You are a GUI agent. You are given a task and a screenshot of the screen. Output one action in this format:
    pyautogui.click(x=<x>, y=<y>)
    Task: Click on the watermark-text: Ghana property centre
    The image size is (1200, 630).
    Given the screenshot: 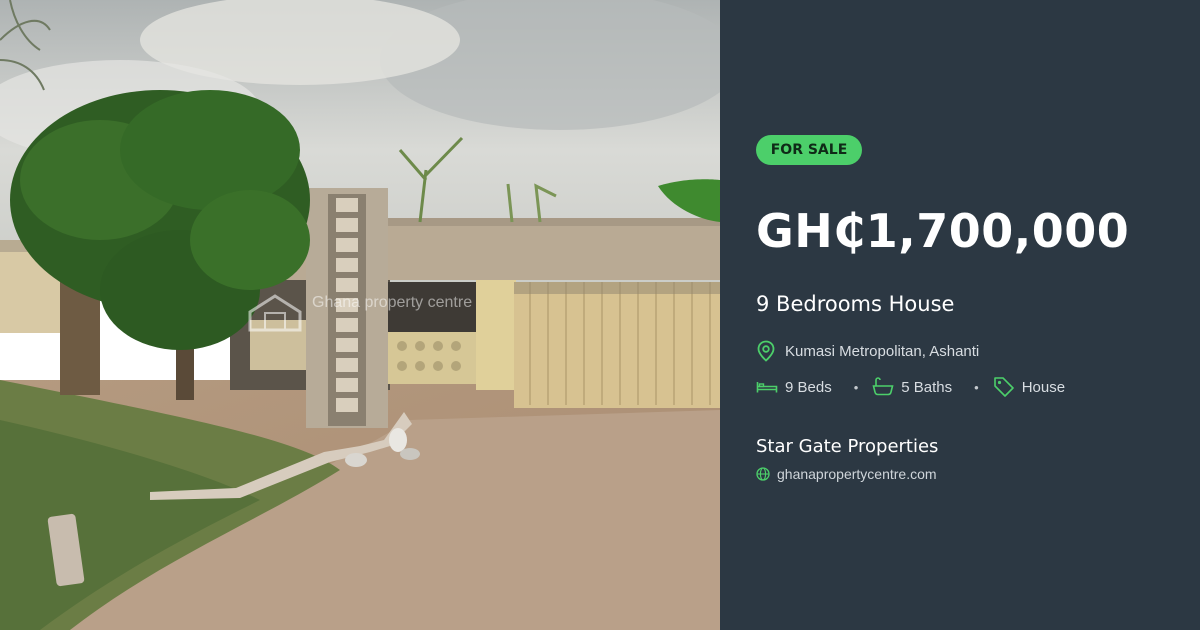 What is the action you would take?
    pyautogui.click(x=392, y=302)
    